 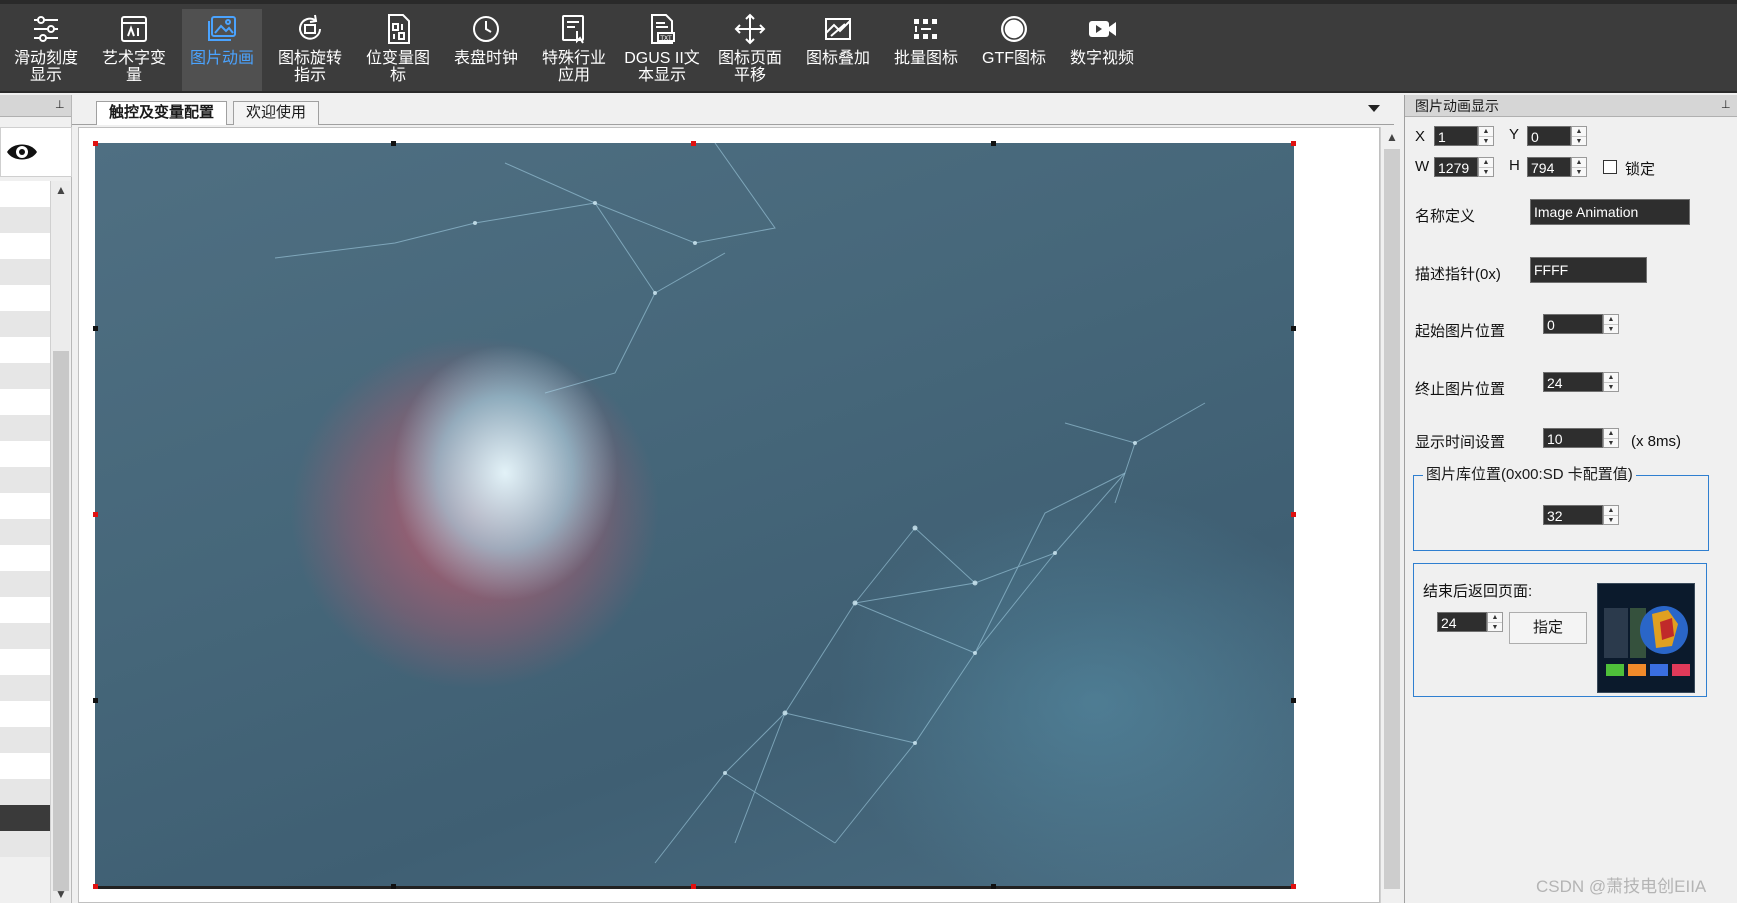 What do you see at coordinates (662, 50) in the screenshot?
I see `tool-text-display: TXT DGUS II文 本显示` at bounding box center [662, 50].